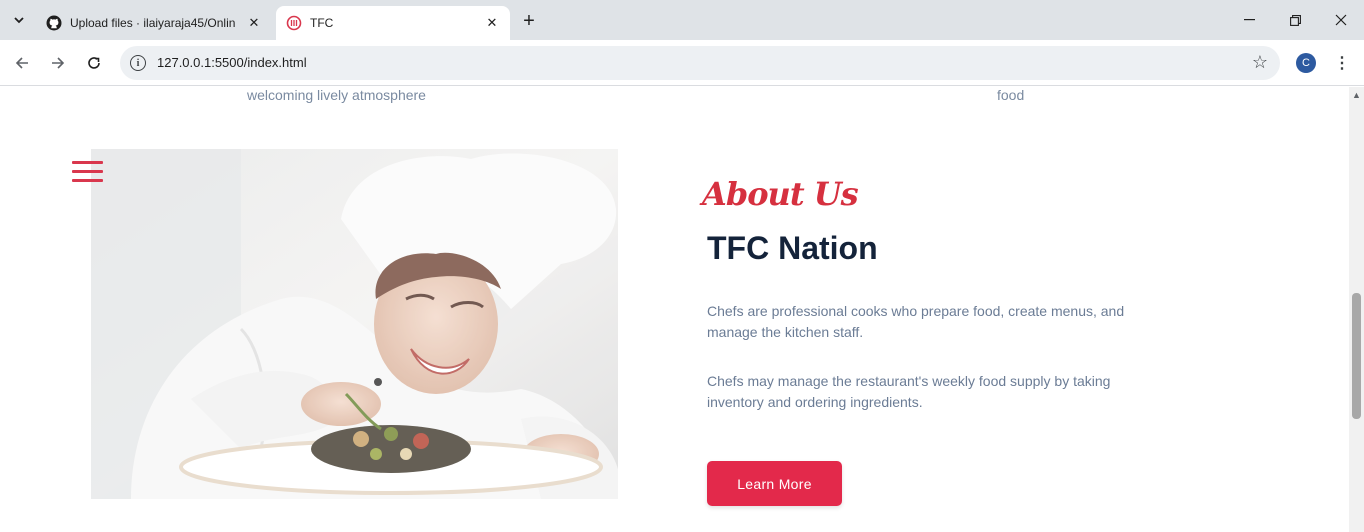  I want to click on forward-button, so click(58, 63).